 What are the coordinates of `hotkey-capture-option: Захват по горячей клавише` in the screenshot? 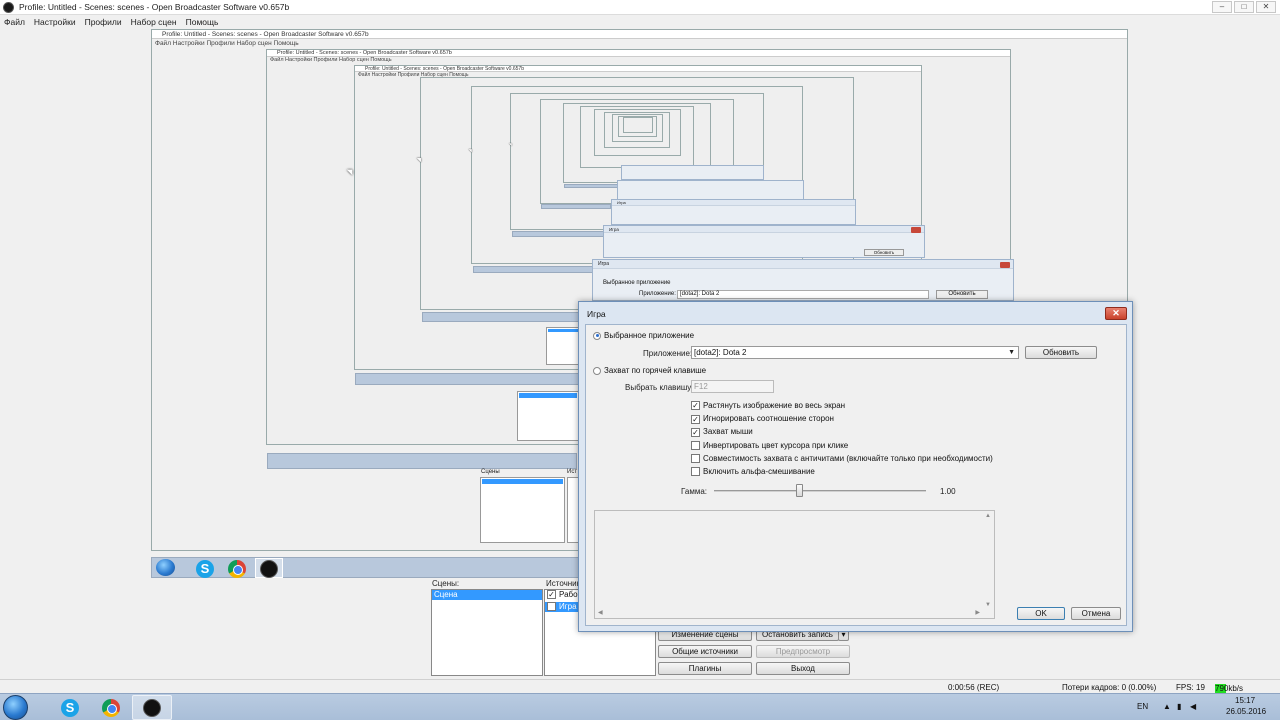 It's located at (649, 370).